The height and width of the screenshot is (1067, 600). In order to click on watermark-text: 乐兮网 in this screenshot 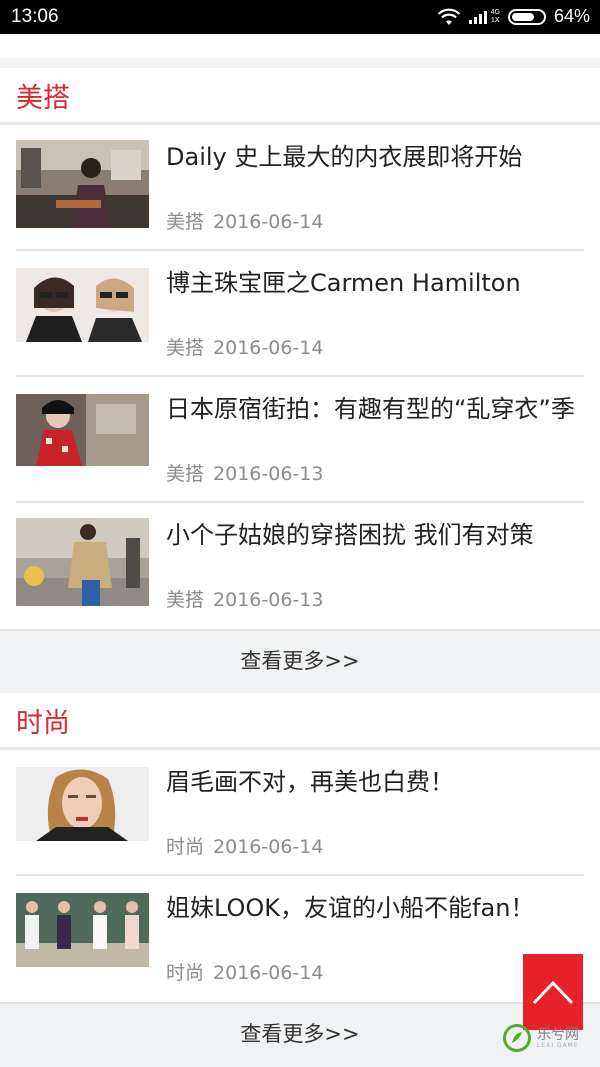, I will do `click(558, 1034)`.